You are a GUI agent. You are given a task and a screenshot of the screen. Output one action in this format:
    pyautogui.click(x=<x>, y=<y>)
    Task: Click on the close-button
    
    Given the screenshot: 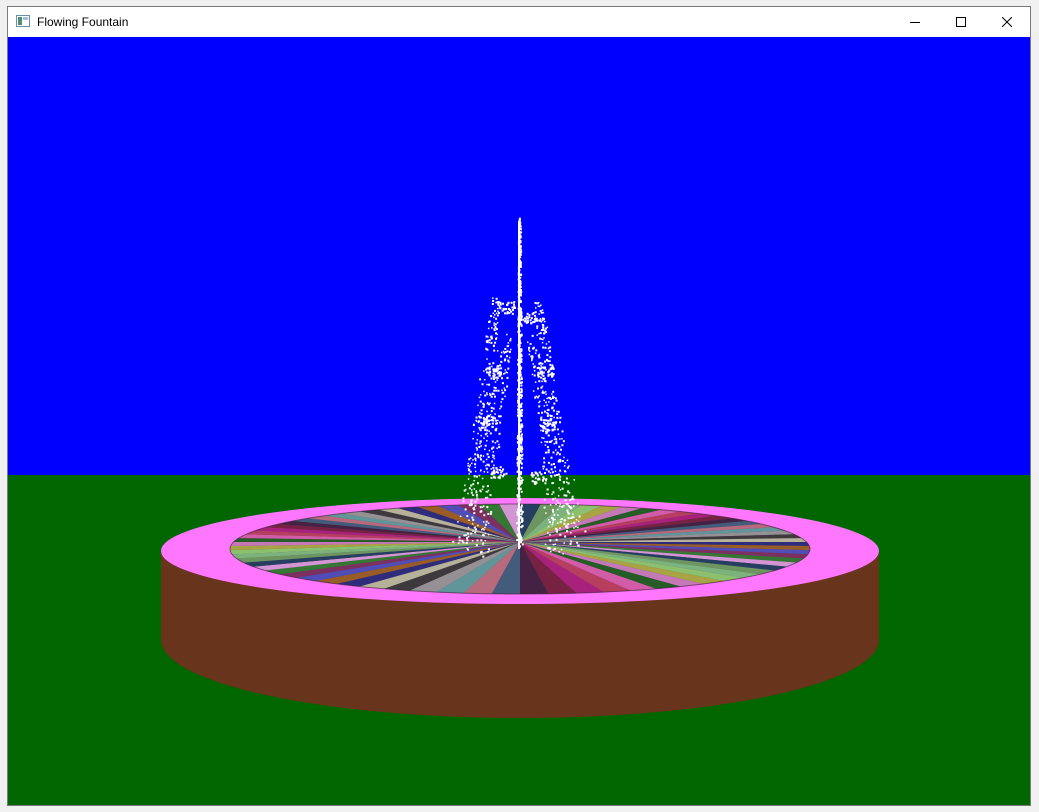 What is the action you would take?
    pyautogui.click(x=1007, y=22)
    